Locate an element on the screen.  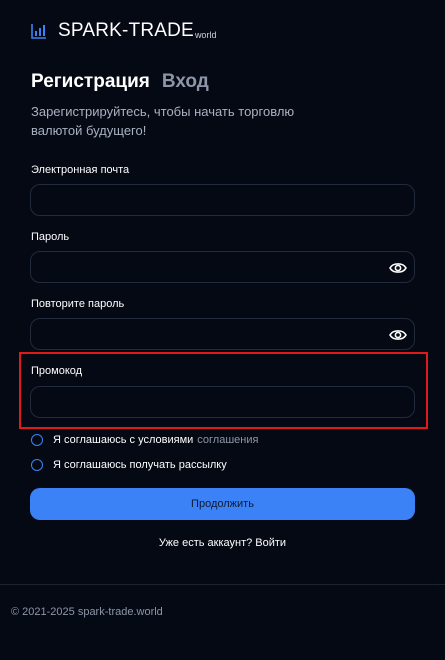
terms-agreement: Я соглашаюсь с условиями соглашения is located at coordinates (144, 440).